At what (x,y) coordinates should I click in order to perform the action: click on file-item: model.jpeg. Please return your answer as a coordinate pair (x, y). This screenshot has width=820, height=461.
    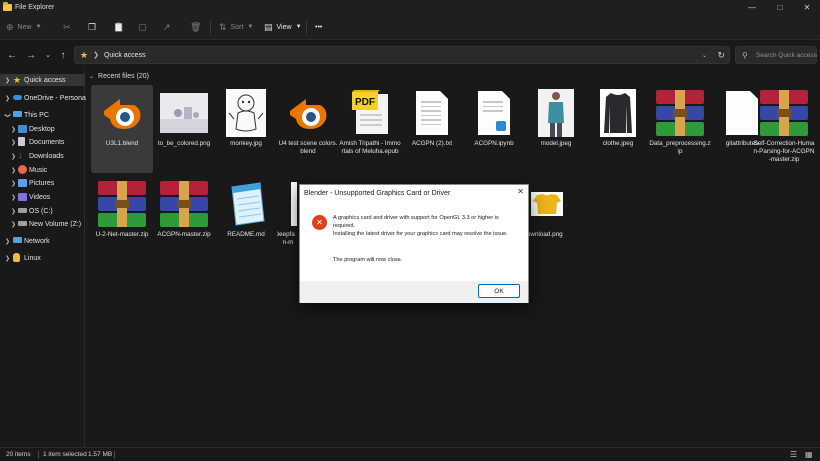
    Looking at the image, I should click on (556, 129).